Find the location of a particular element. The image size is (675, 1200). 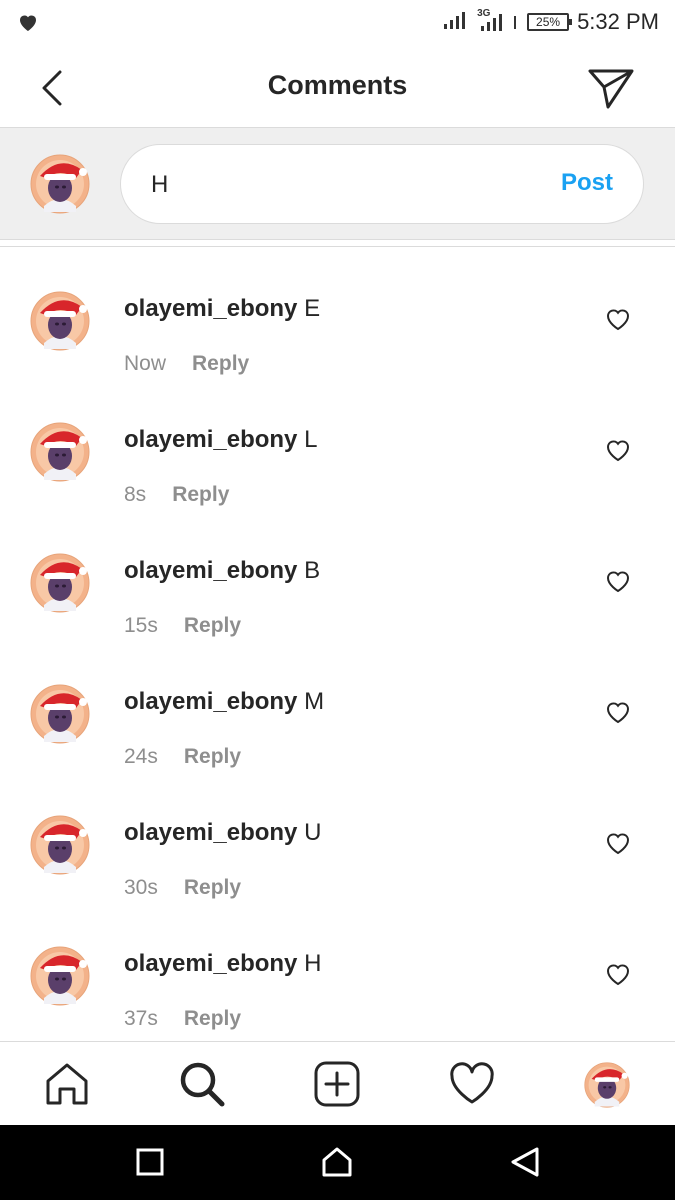

system-home-button is located at coordinates (337, 1162).